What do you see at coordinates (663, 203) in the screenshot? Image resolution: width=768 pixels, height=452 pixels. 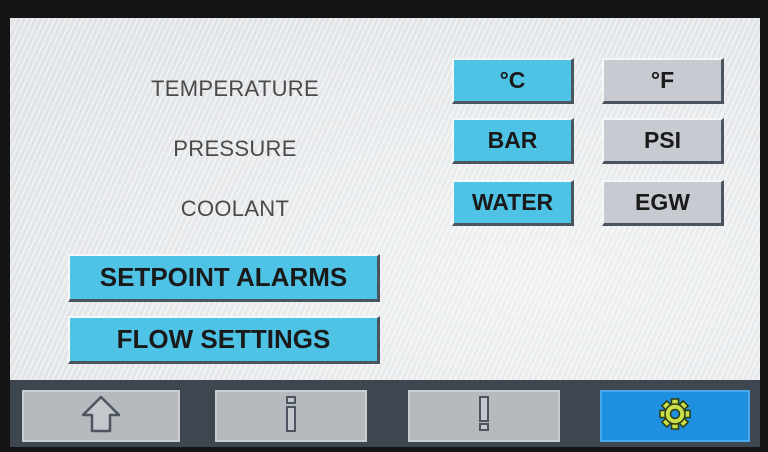 I see `egw-button: EGW` at bounding box center [663, 203].